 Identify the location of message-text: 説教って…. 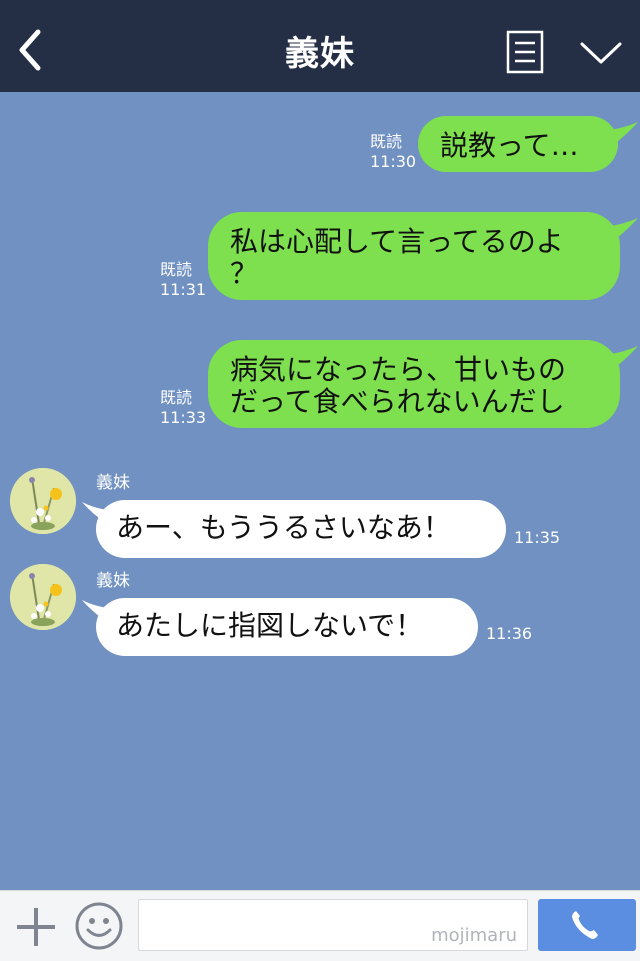
(509, 145).